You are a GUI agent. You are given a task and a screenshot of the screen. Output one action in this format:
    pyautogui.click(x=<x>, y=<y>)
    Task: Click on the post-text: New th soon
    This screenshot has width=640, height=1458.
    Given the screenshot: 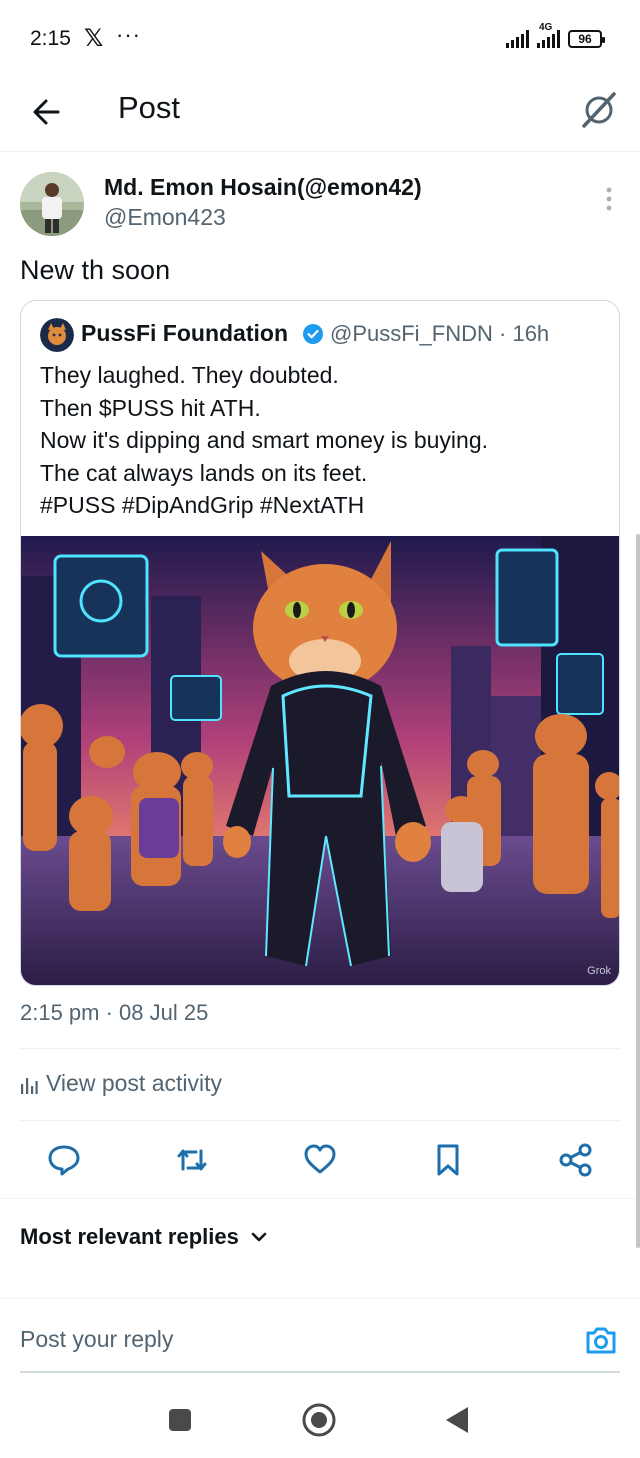 What is the action you would take?
    pyautogui.click(x=95, y=270)
    